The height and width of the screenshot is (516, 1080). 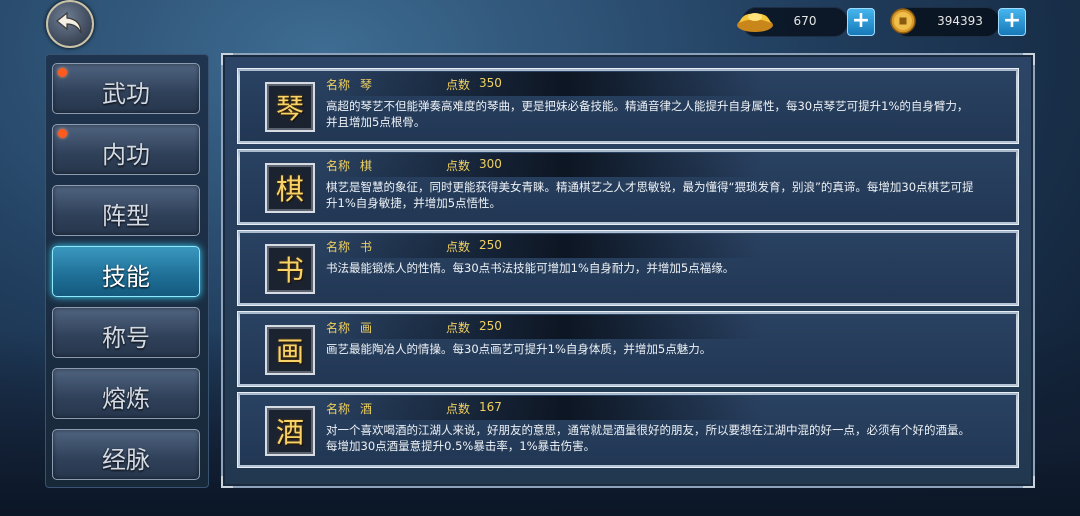 I want to click on tab-inner-power: 内功, so click(x=126, y=149).